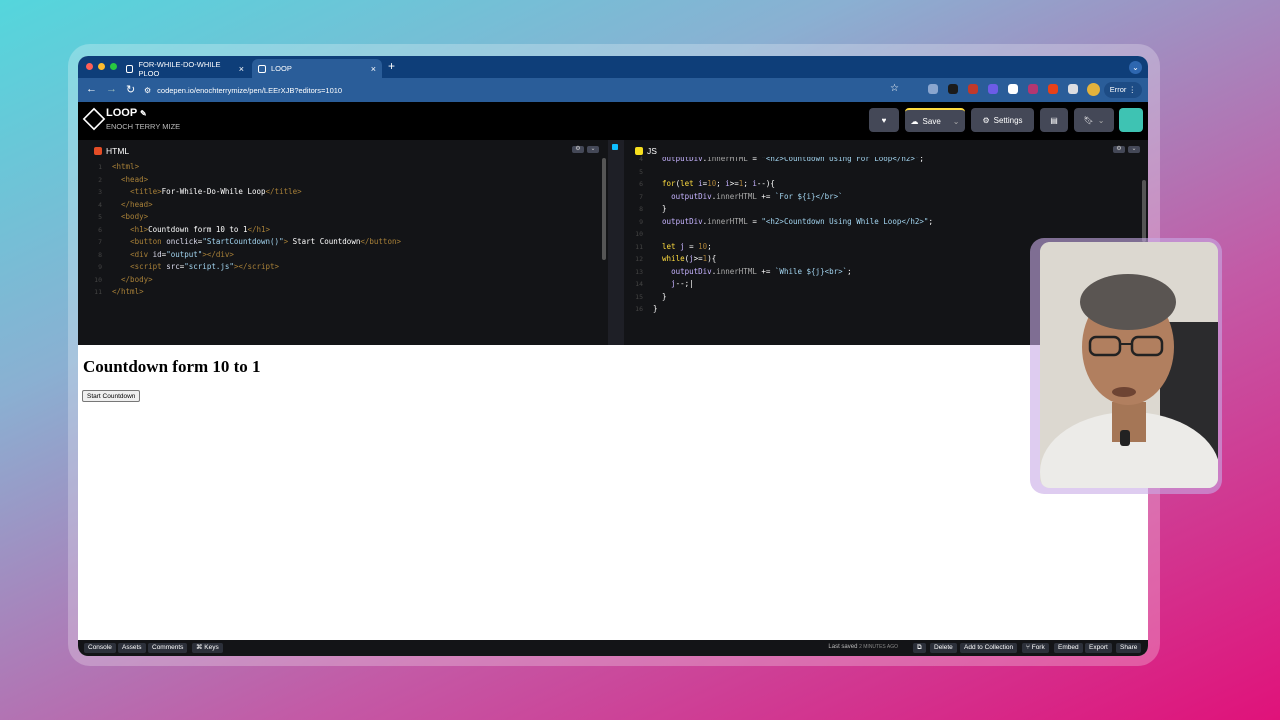 This screenshot has width=1280, height=720. What do you see at coordinates (1033, 89) in the screenshot?
I see `extension-pink-icon` at bounding box center [1033, 89].